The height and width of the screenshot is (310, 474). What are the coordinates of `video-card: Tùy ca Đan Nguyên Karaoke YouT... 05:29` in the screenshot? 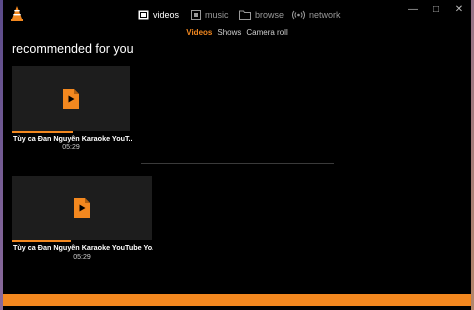 It's located at (72, 111).